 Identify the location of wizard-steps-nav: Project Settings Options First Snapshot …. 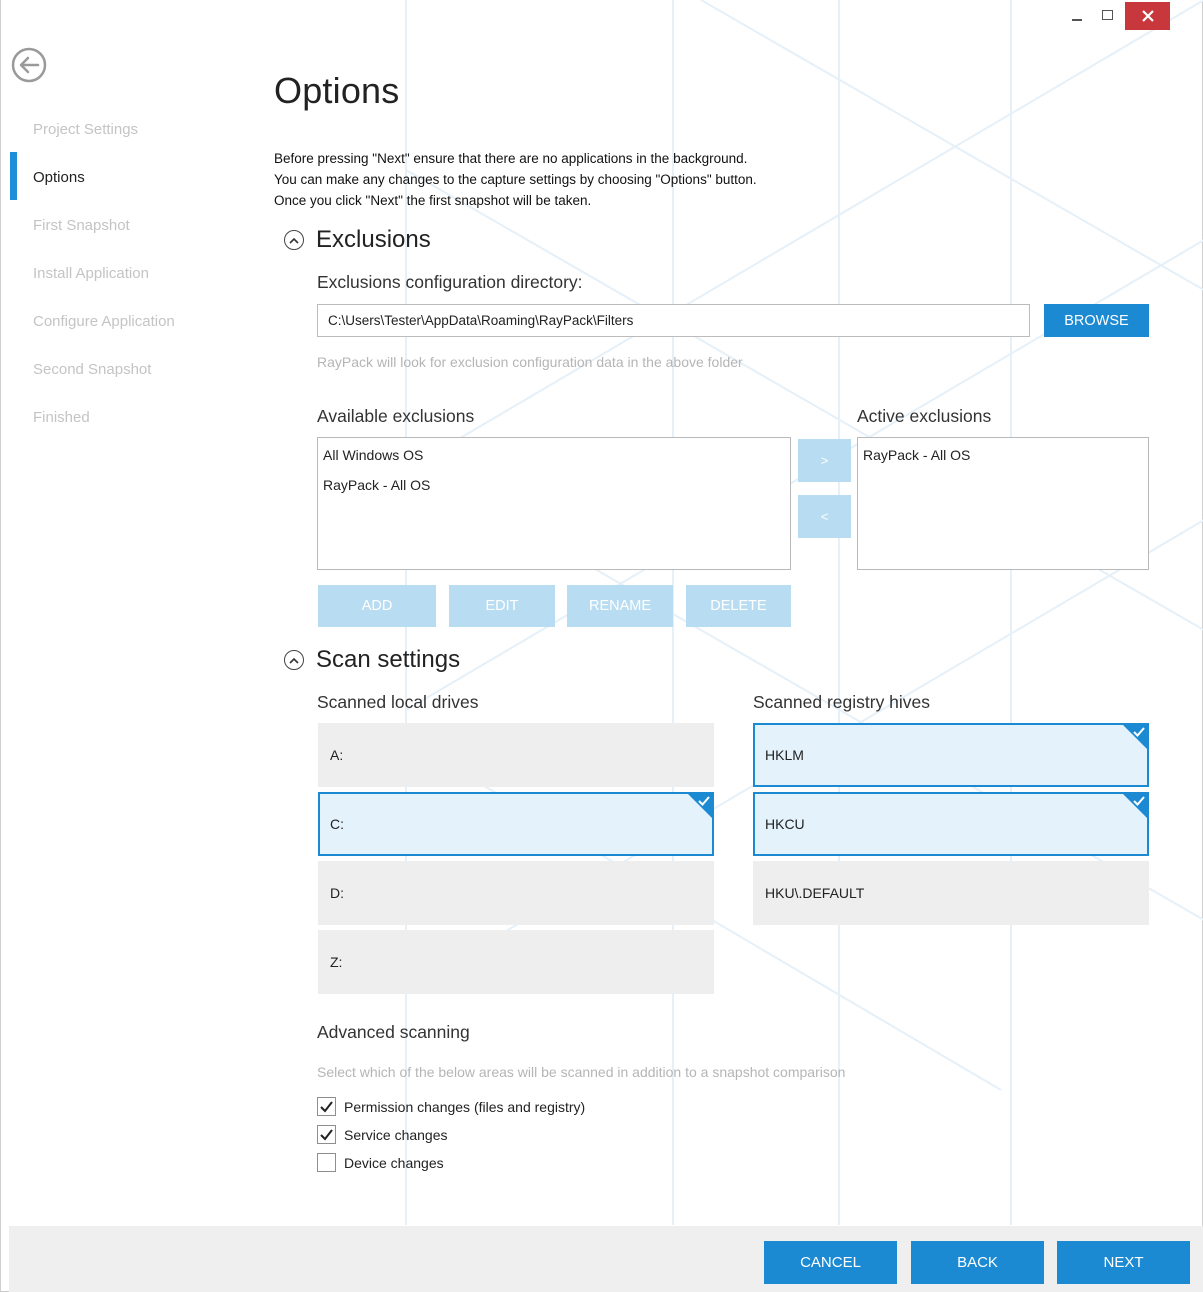
(121, 278).